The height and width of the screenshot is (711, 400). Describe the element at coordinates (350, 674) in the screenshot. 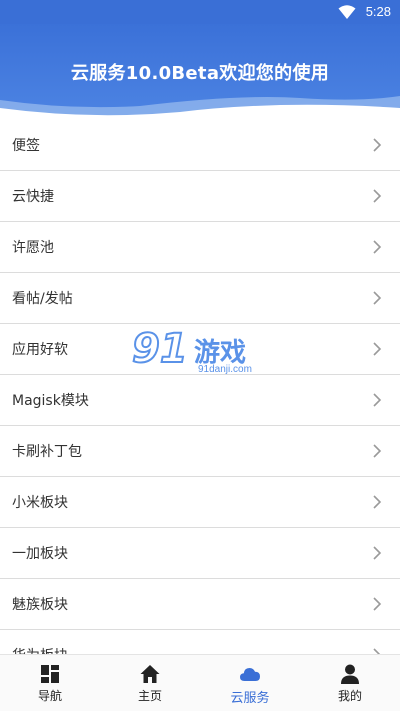

I see `user-icon` at that location.